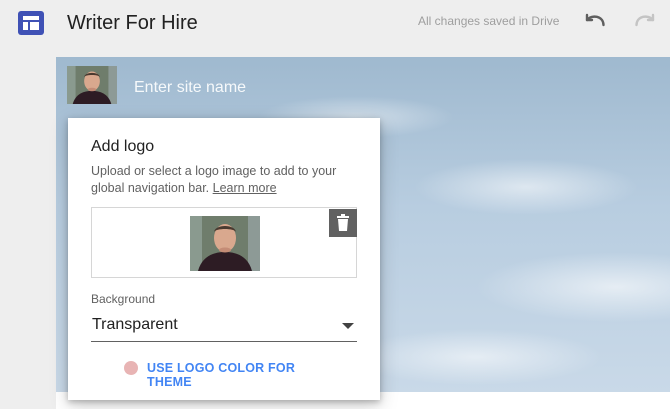 Image resolution: width=670 pixels, height=409 pixels. Describe the element at coordinates (132, 23) in the screenshot. I see `page-title: Writer For Hire` at that location.